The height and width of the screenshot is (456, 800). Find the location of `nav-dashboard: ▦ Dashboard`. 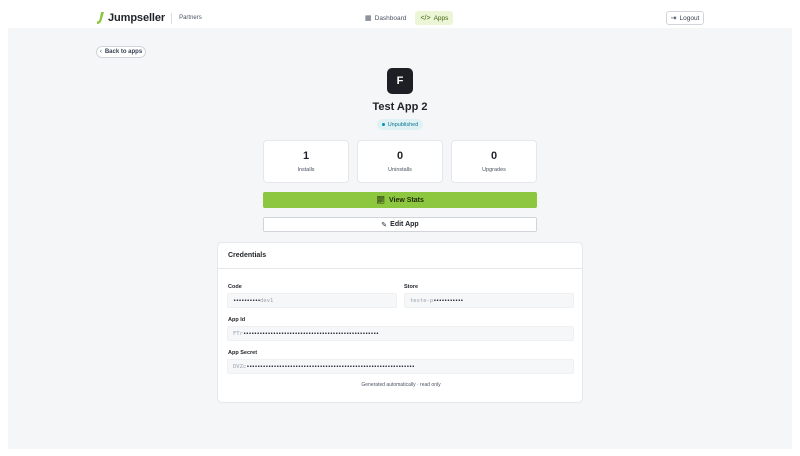

nav-dashboard: ▦ Dashboard is located at coordinates (385, 18).